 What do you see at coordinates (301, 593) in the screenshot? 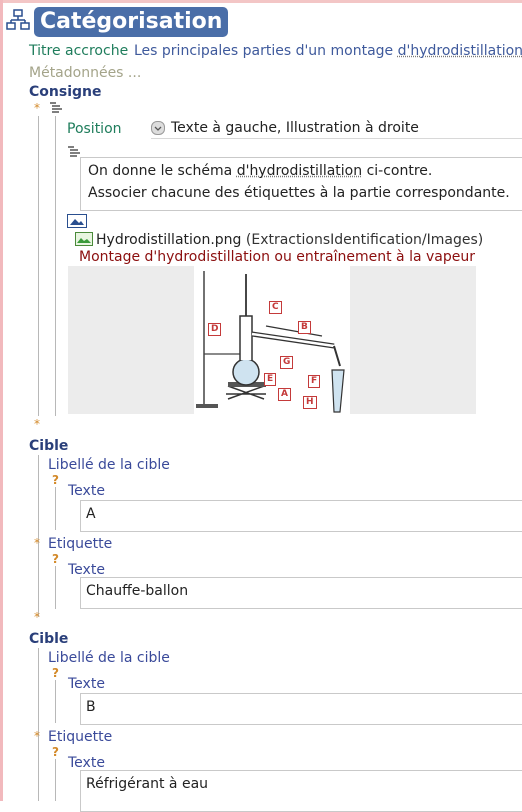
I see `etiquette-field-1: Chauffe-ballon` at bounding box center [301, 593].